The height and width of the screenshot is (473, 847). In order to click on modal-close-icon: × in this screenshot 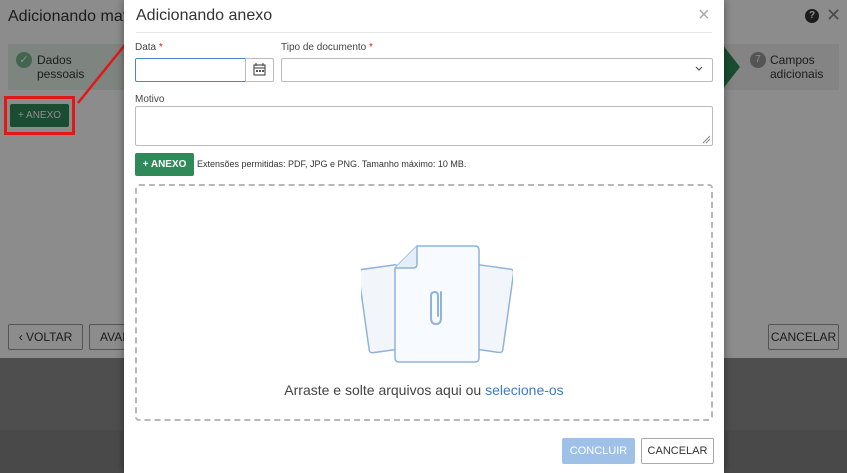, I will do `click(704, 15)`.